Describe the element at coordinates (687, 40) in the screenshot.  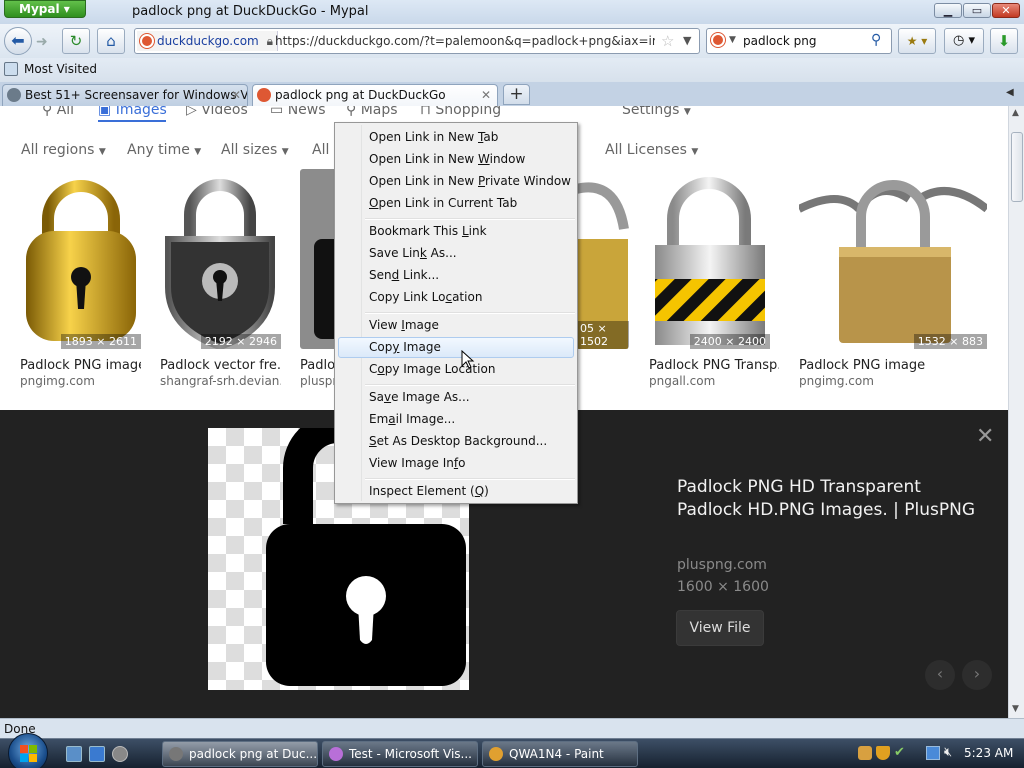
I see `url-dropdown-icon: ▼` at that location.